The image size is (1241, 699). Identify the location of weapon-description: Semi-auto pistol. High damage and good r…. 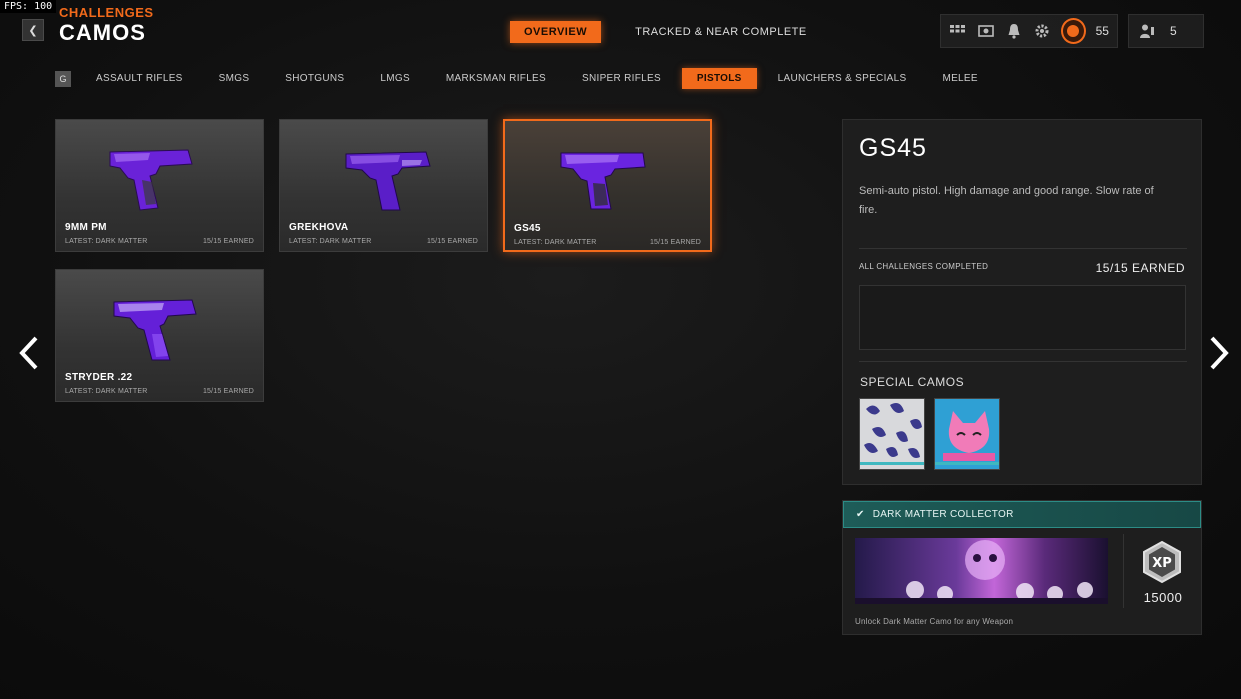
(1006, 200).